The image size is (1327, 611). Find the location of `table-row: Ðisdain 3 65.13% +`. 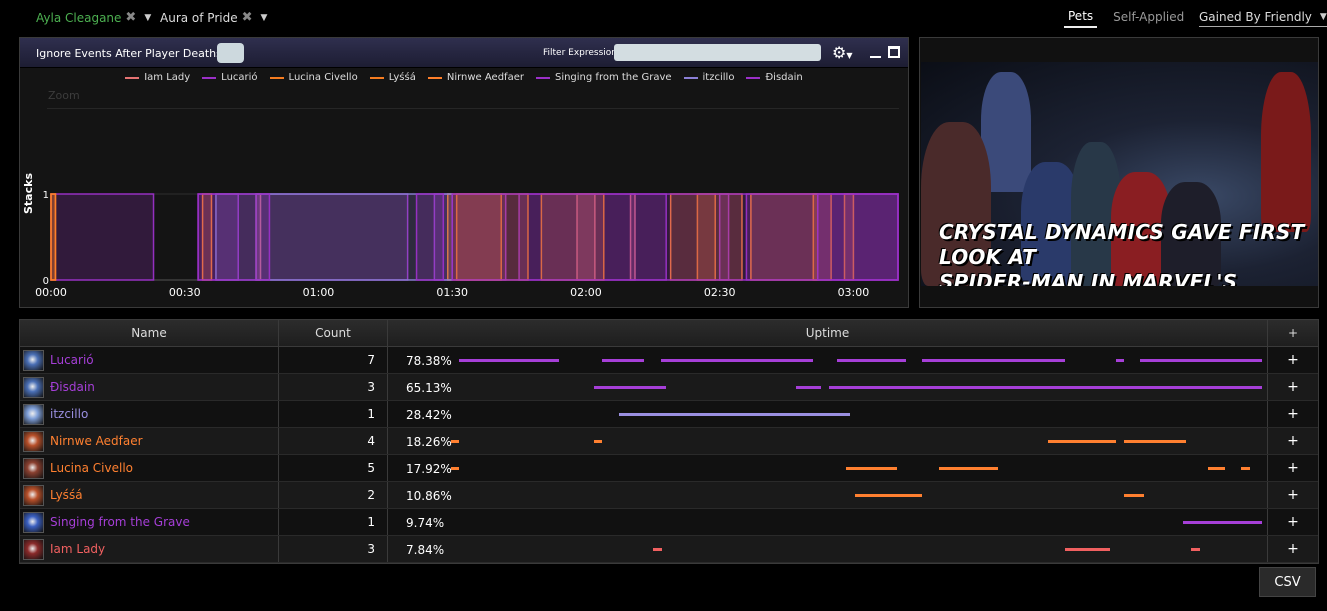

table-row: Ðisdain 3 65.13% + is located at coordinates (669, 387).